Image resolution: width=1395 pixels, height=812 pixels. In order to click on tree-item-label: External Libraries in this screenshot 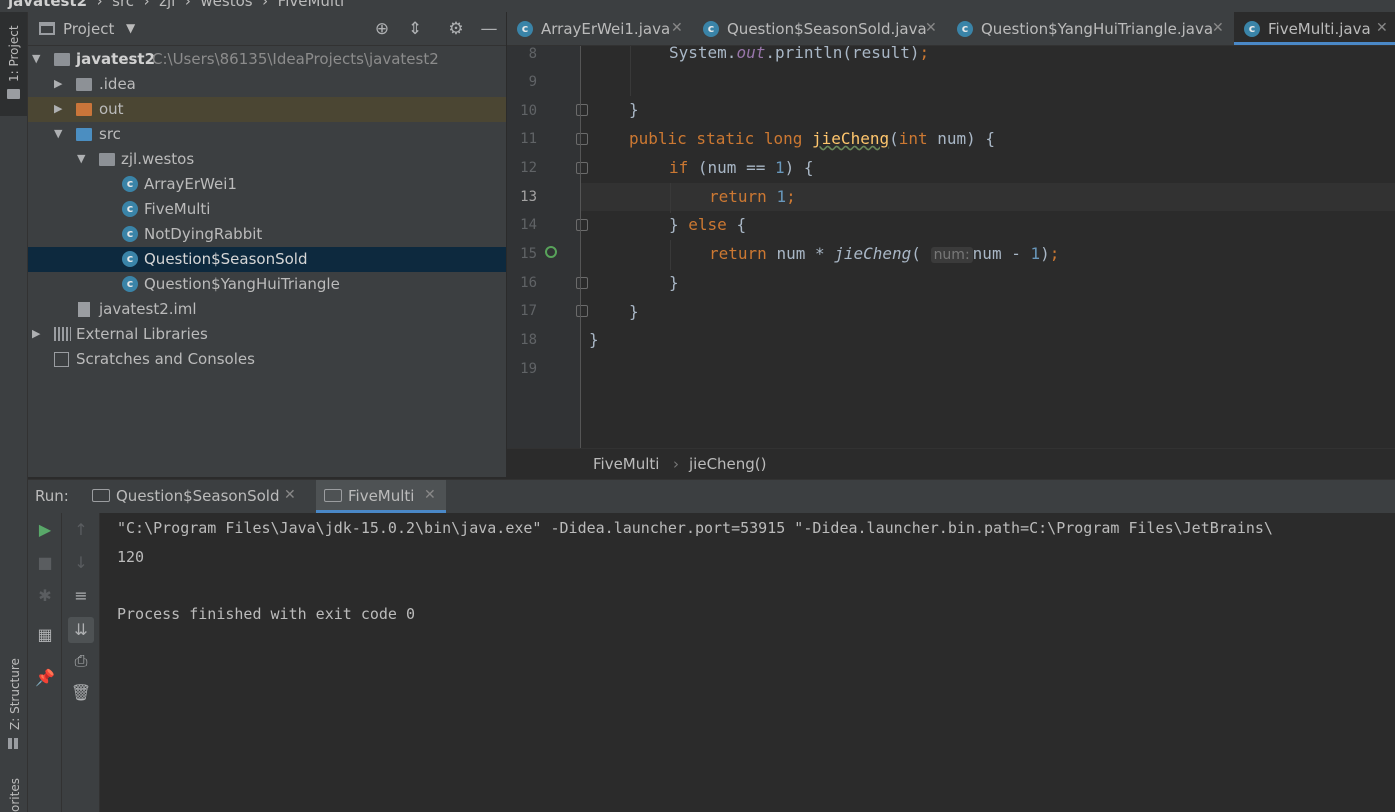, I will do `click(142, 334)`.